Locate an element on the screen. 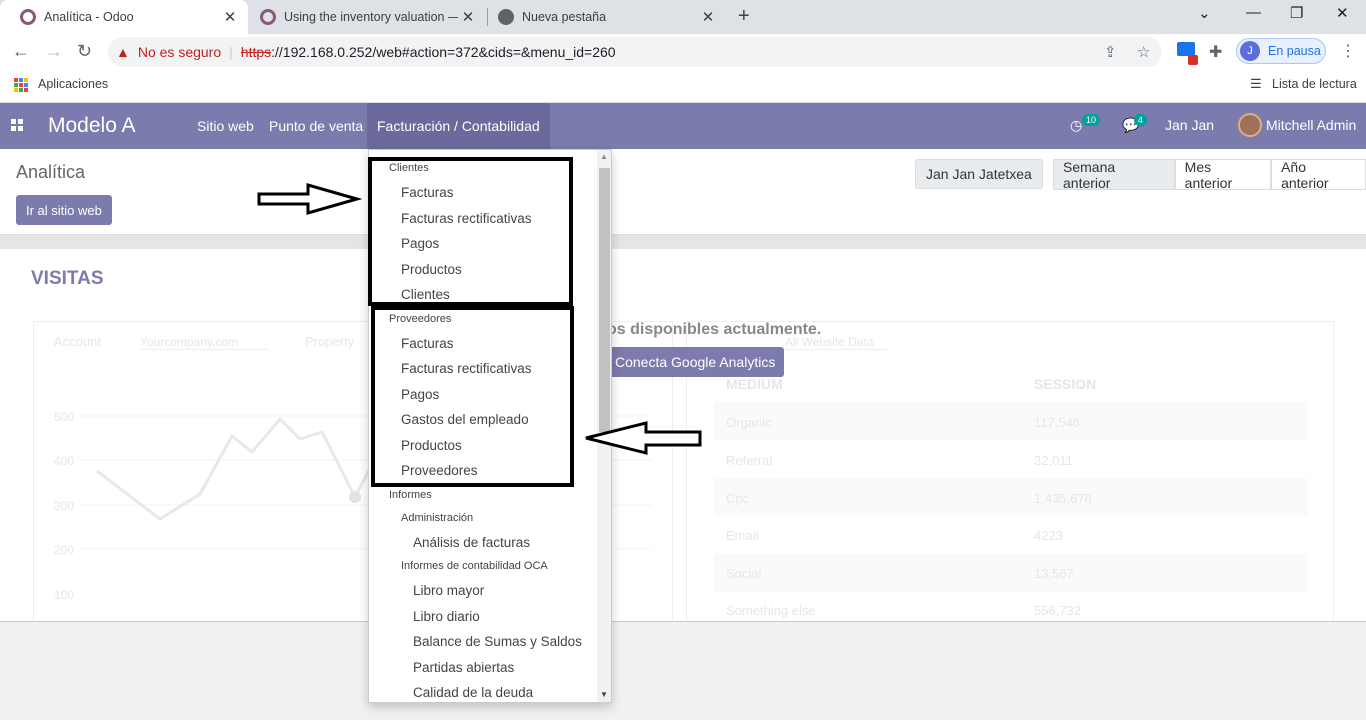 This screenshot has height=720, width=1366. page-footer-area is located at coordinates (683, 670).